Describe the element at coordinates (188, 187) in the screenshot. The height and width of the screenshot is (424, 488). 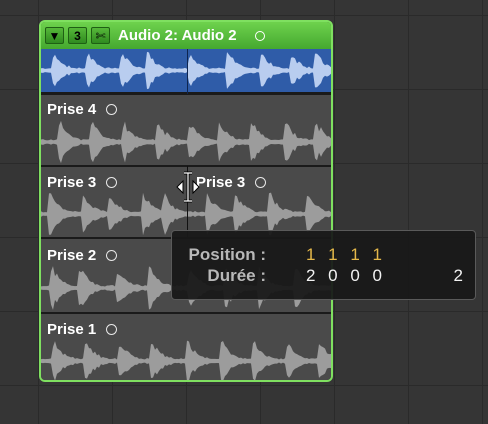
I see `resize-cursor-icon` at that location.